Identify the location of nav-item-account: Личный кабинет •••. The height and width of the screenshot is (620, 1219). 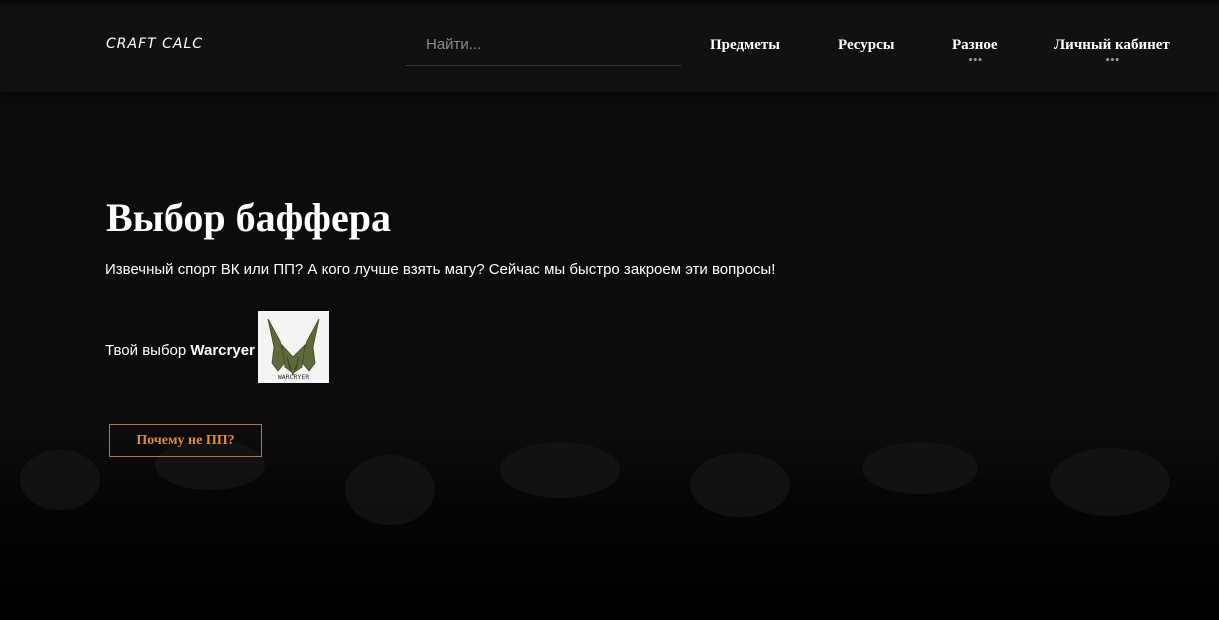
(1112, 51).